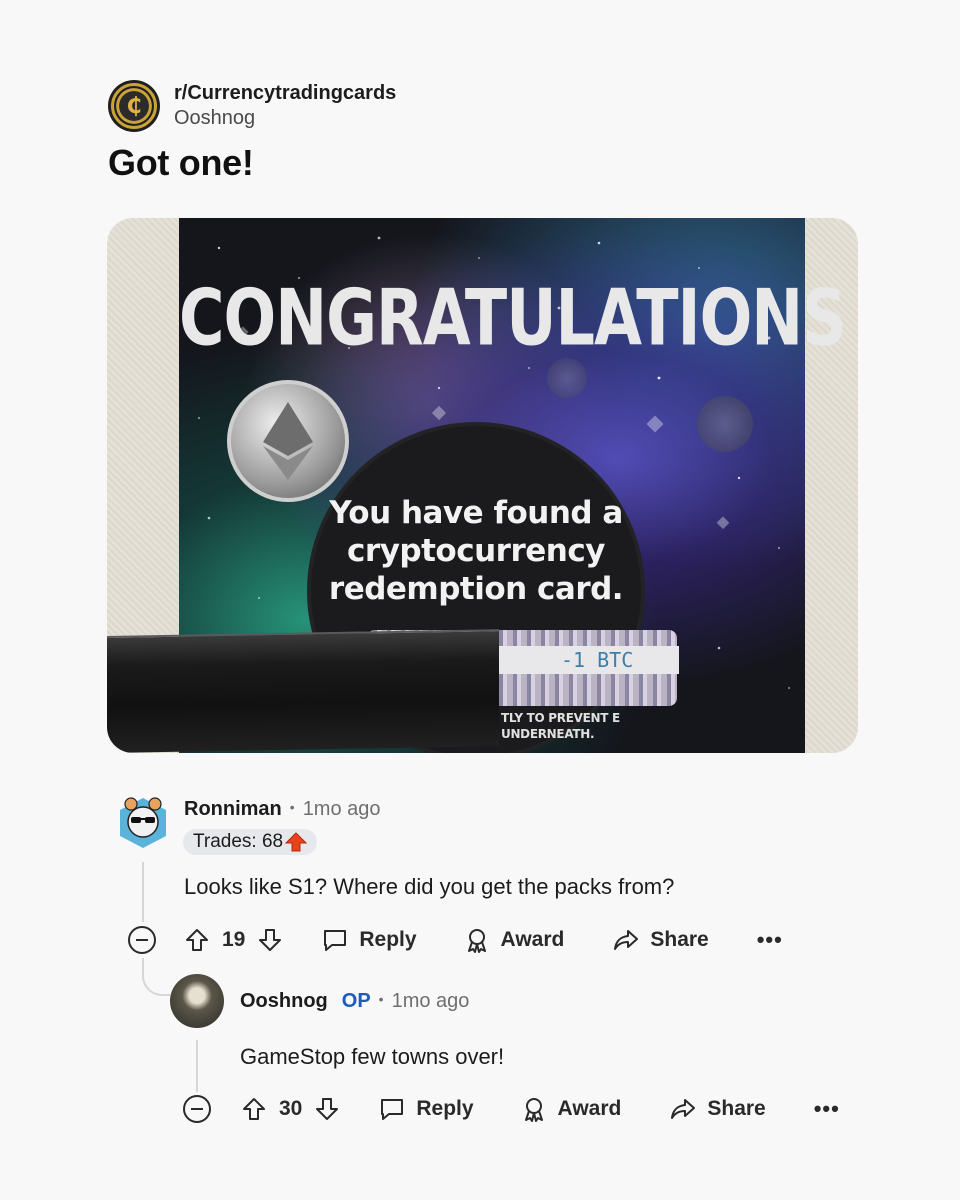  What do you see at coordinates (233, 809) in the screenshot?
I see `comment-author: Ronniman` at bounding box center [233, 809].